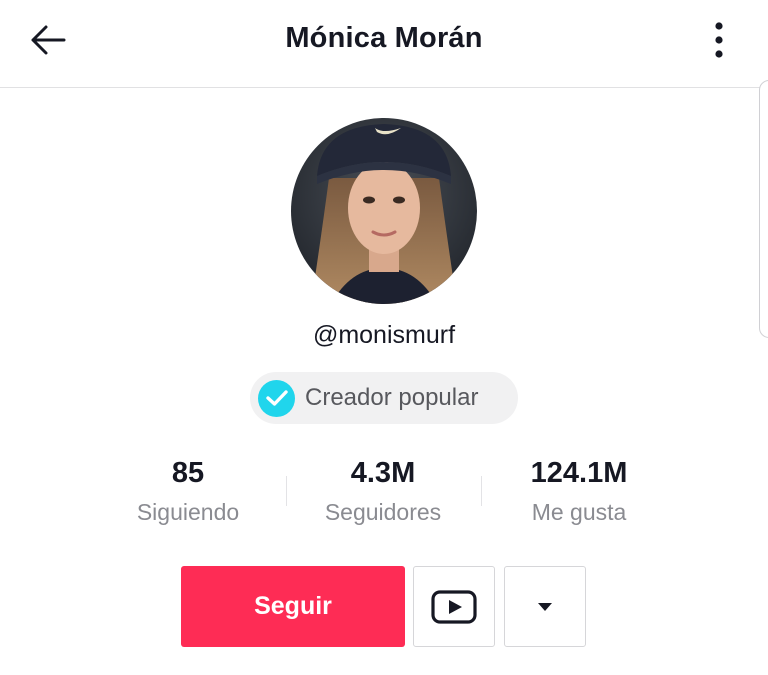 The image size is (768, 675). Describe the element at coordinates (579, 512) in the screenshot. I see `likes-label: Me gusta` at that location.